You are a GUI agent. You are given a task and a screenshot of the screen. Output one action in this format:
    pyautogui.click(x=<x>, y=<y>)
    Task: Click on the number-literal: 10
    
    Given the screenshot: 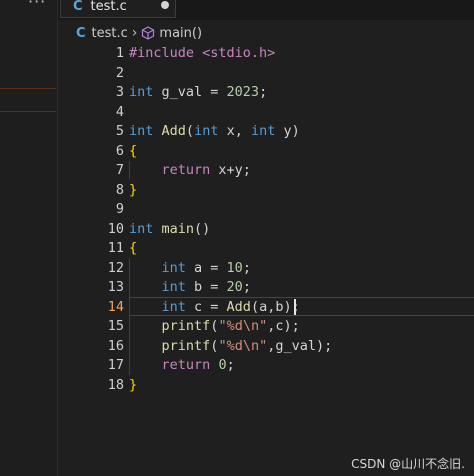 What is the action you would take?
    pyautogui.click(x=234, y=267)
    